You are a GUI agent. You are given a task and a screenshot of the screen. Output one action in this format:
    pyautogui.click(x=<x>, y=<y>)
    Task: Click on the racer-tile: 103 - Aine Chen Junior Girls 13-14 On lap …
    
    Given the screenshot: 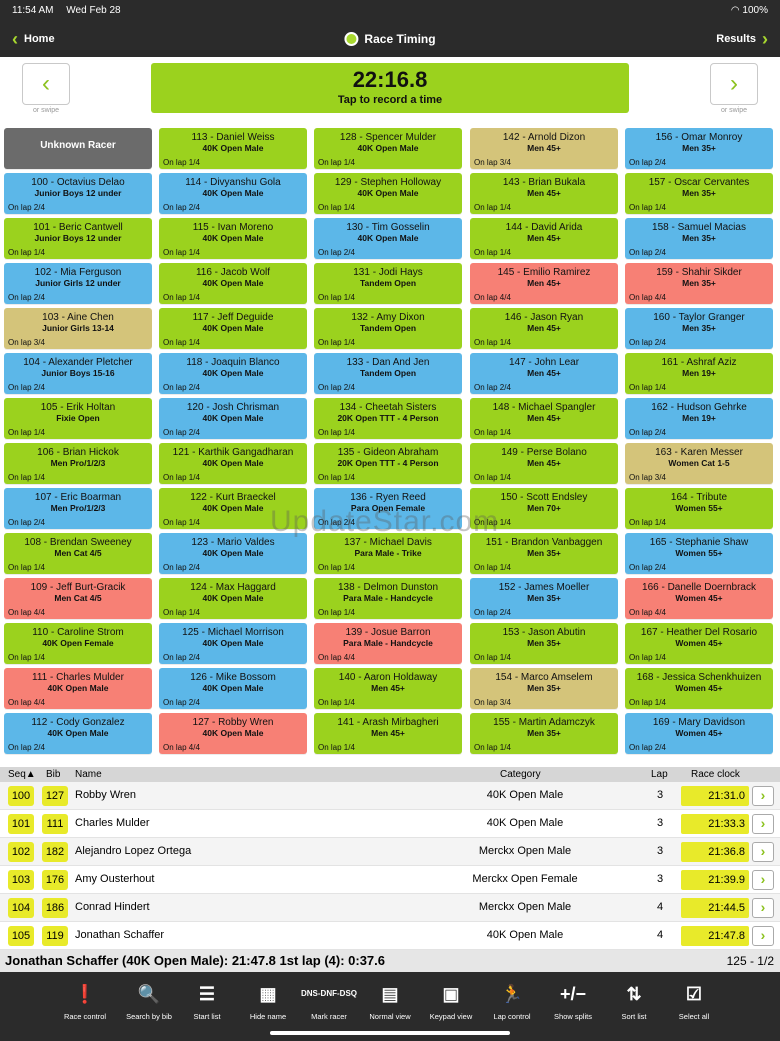 What is the action you would take?
    pyautogui.click(x=78, y=328)
    